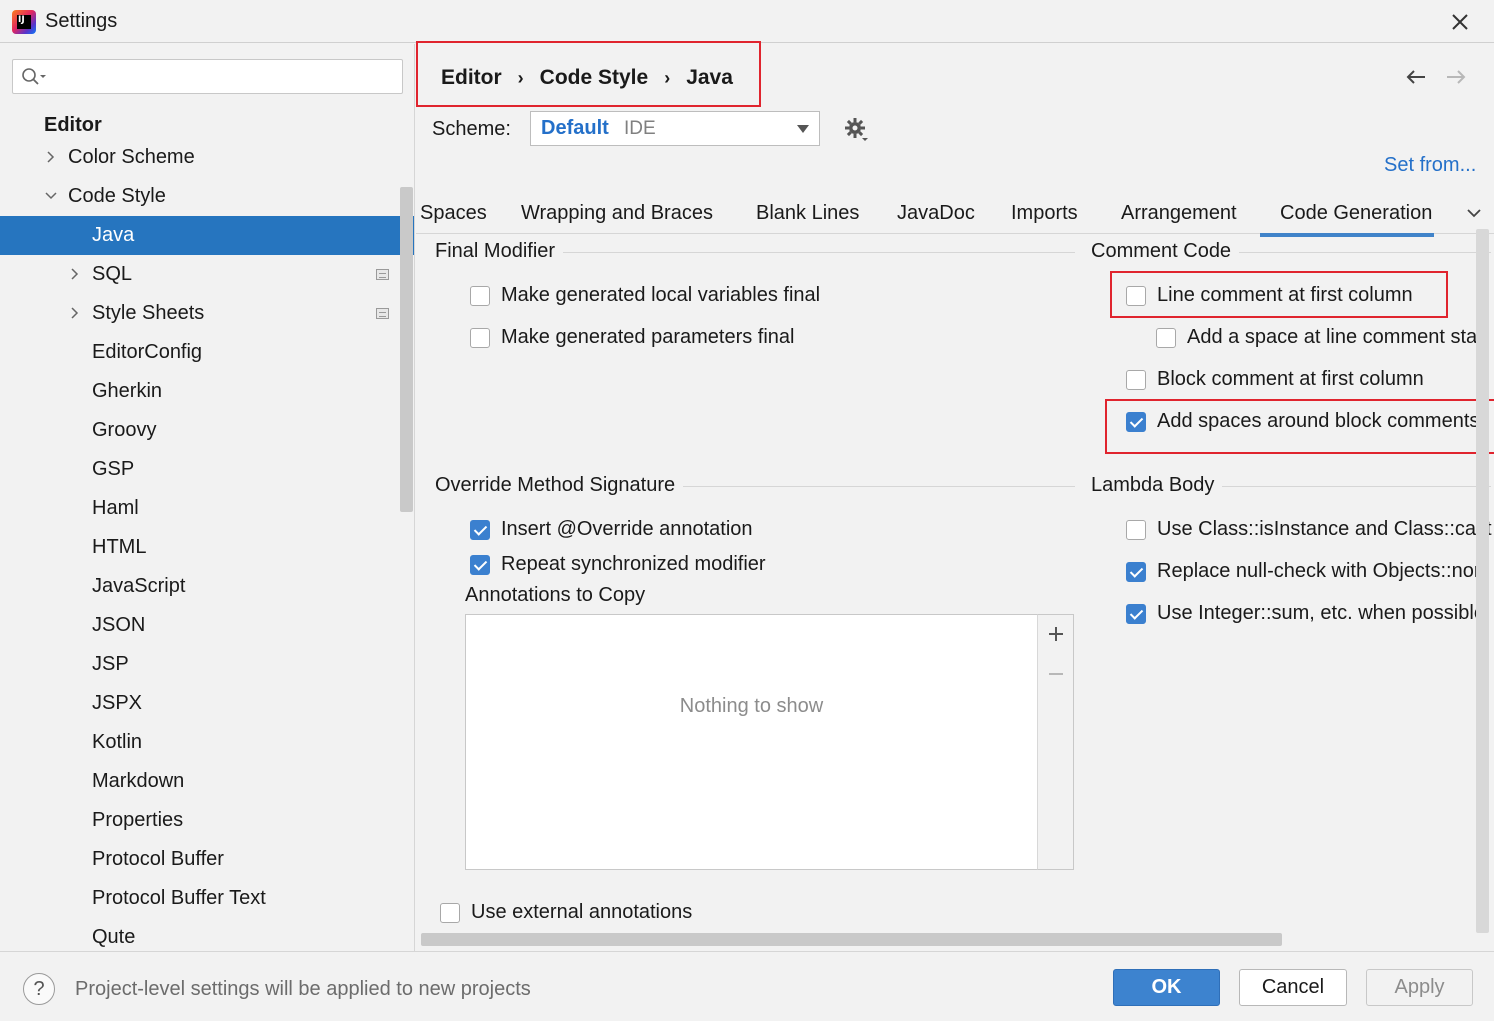 This screenshot has width=1494, height=1021. Describe the element at coordinates (575, 128) in the screenshot. I see `scheme-name: Default` at that location.